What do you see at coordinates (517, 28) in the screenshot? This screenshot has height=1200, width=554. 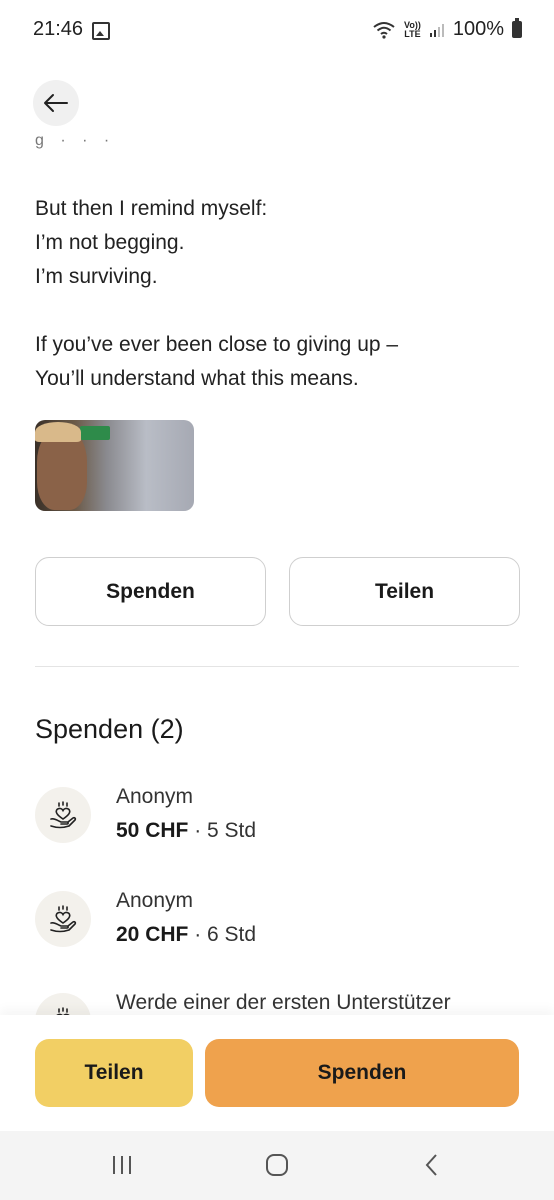 I see `battery-icon` at bounding box center [517, 28].